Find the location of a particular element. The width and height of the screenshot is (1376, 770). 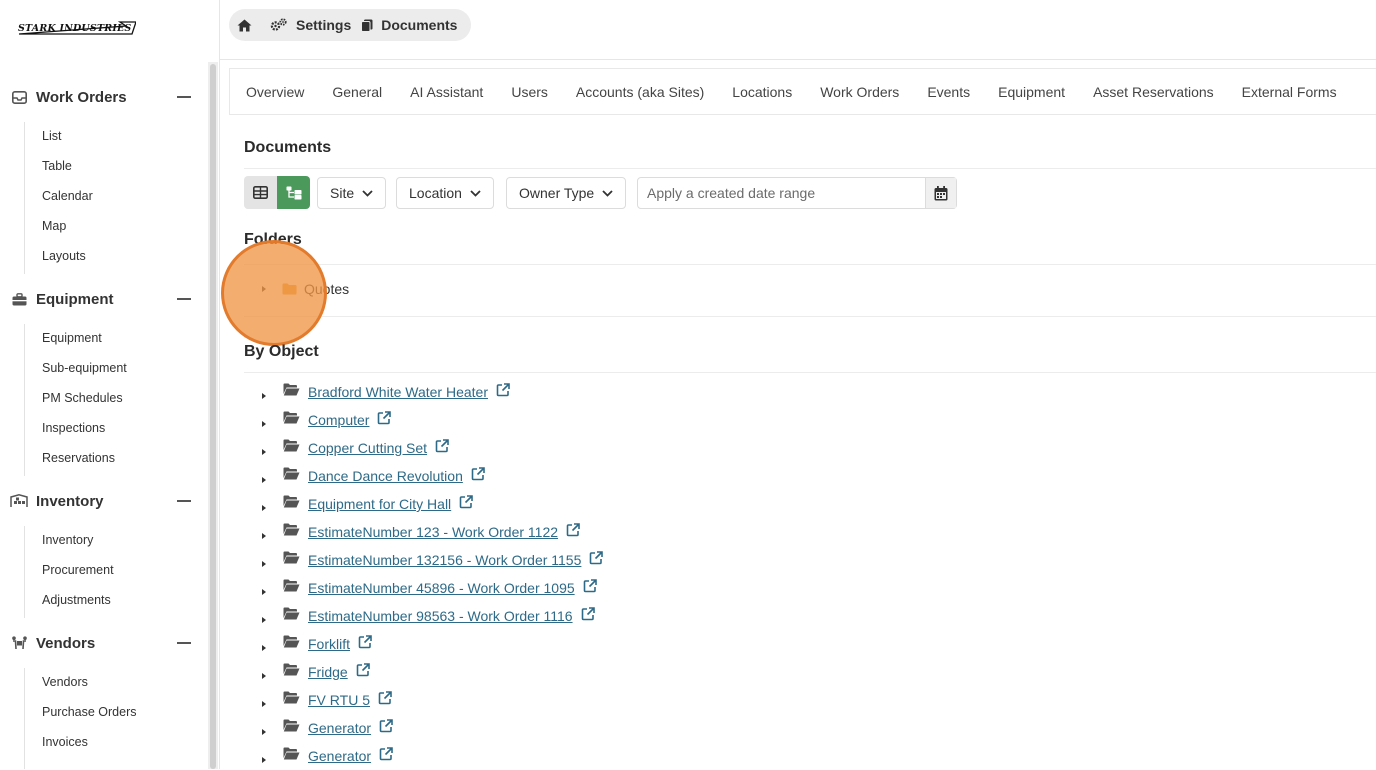

table-view-button is located at coordinates (260, 192).